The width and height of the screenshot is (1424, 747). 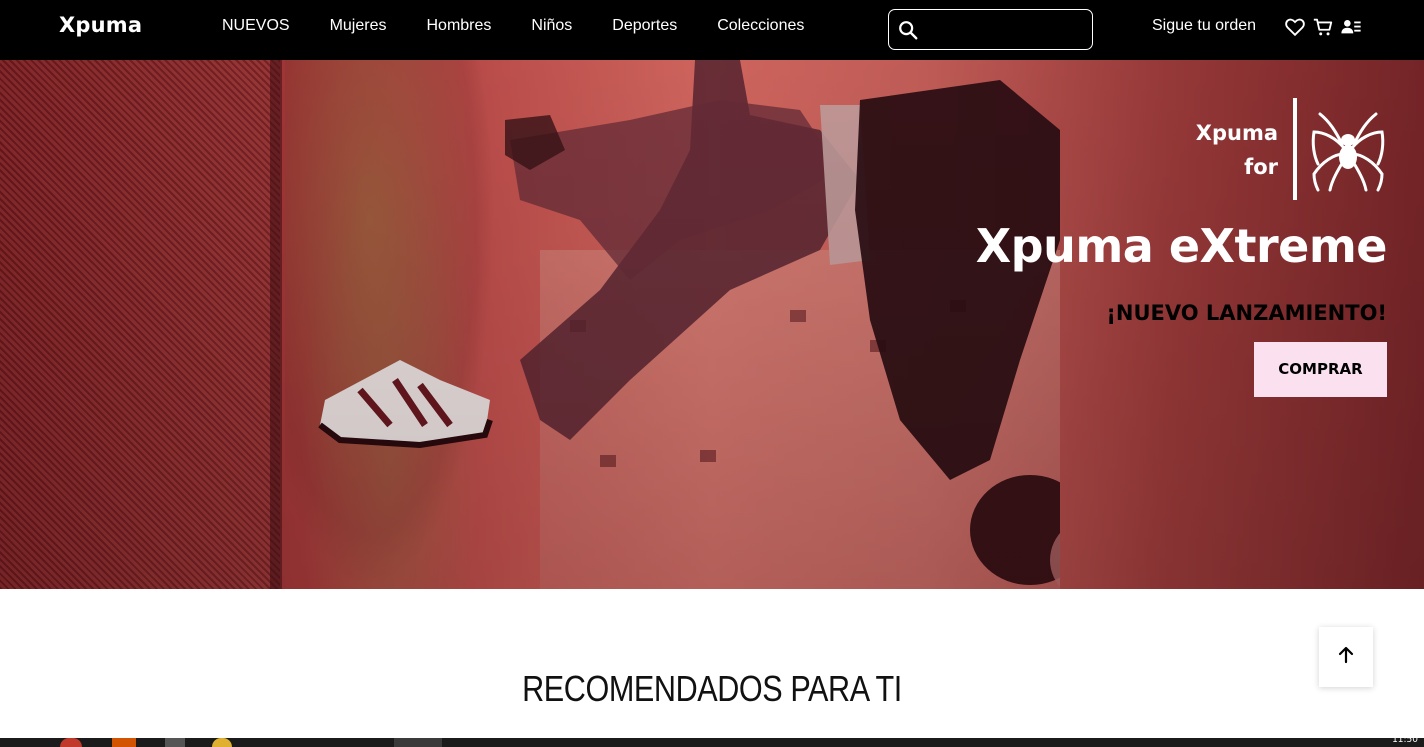 What do you see at coordinates (1295, 149) in the screenshot?
I see `hero-logo-divider` at bounding box center [1295, 149].